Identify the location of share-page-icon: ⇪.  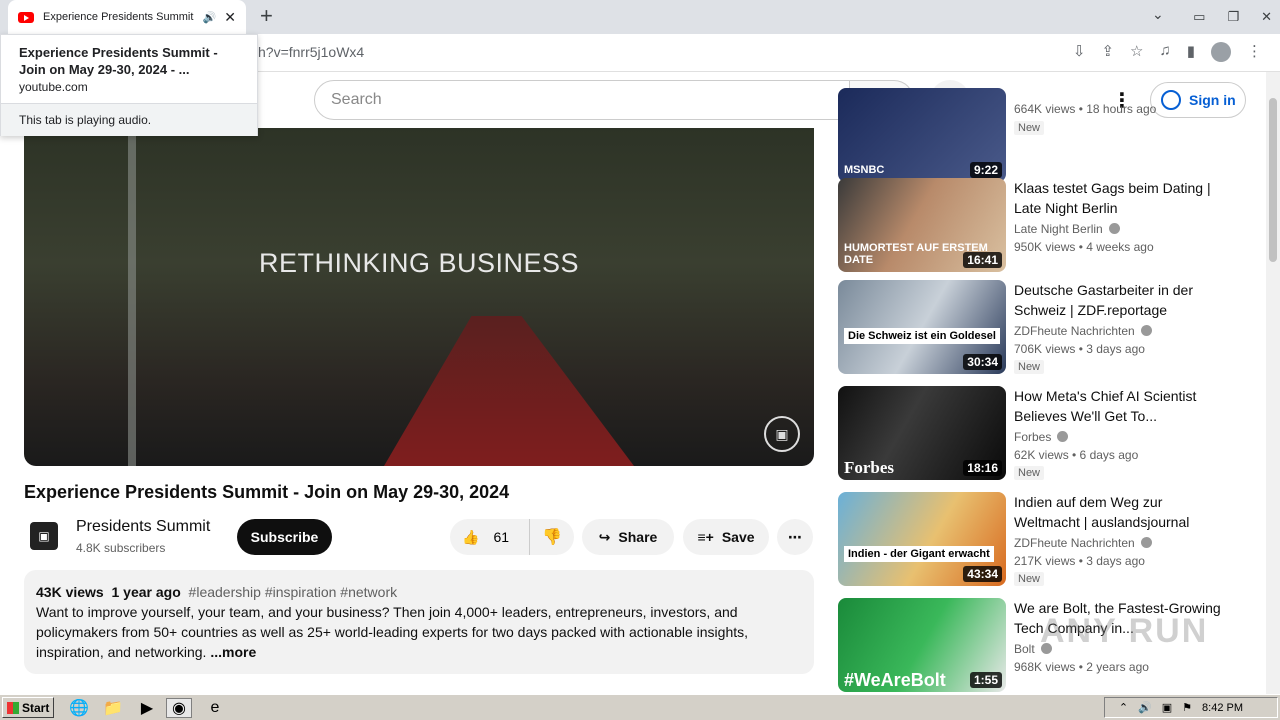
(1107, 52).